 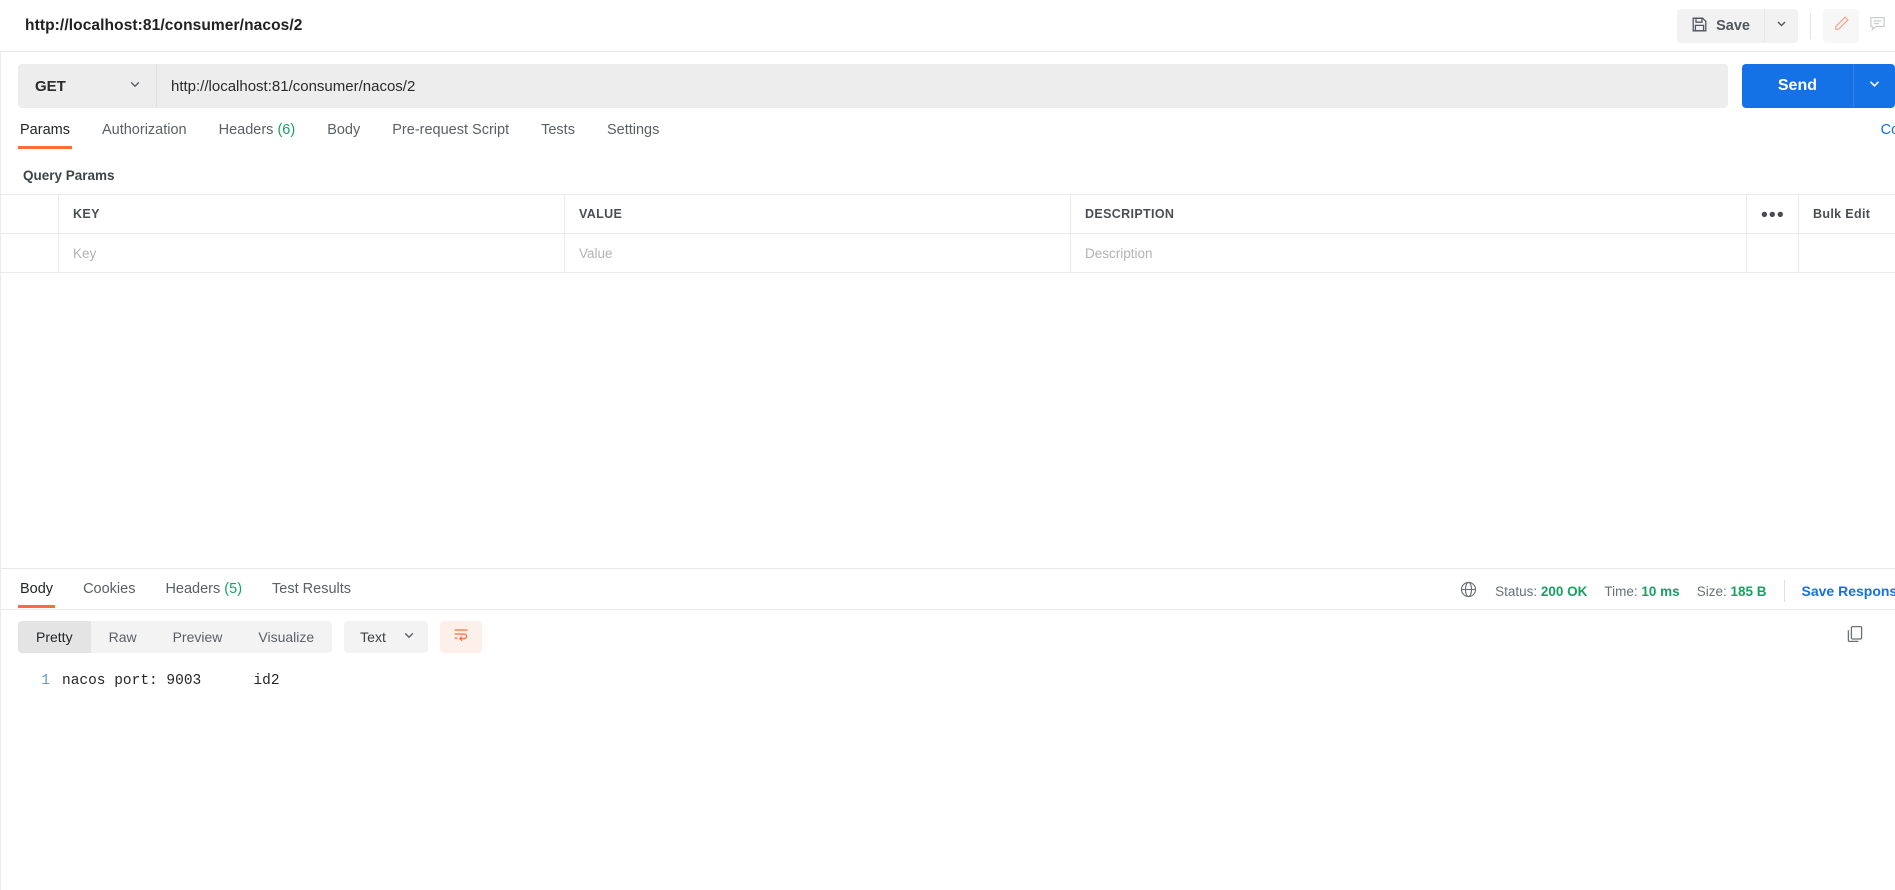 What do you see at coordinates (286, 637) in the screenshot?
I see `view-mode-visualize: Visualize` at bounding box center [286, 637].